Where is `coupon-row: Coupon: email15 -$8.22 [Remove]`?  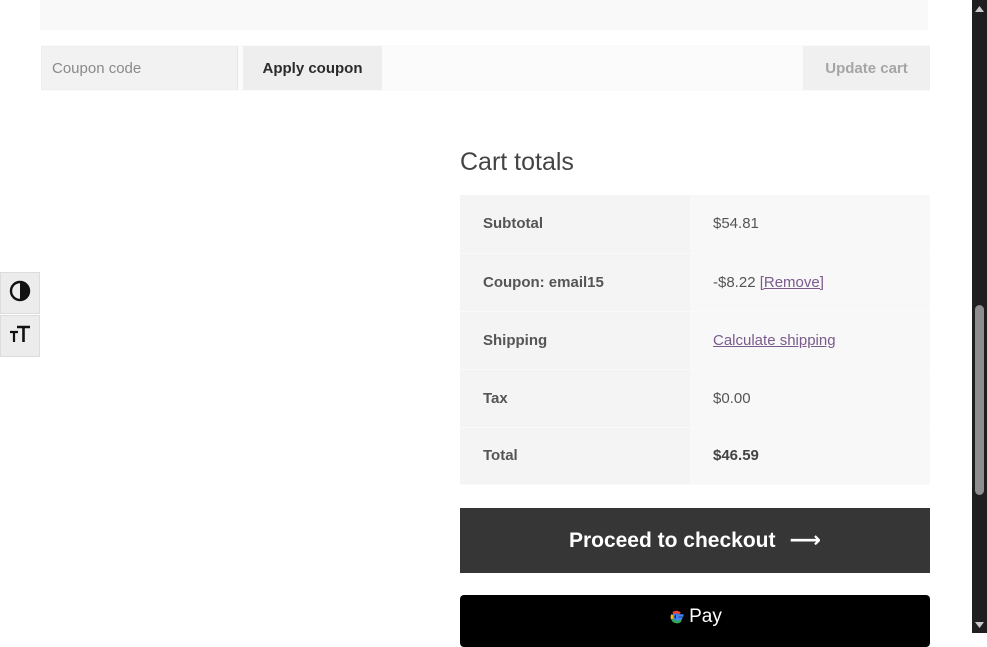 coupon-row: Coupon: email15 -$8.22 [Remove] is located at coordinates (695, 282).